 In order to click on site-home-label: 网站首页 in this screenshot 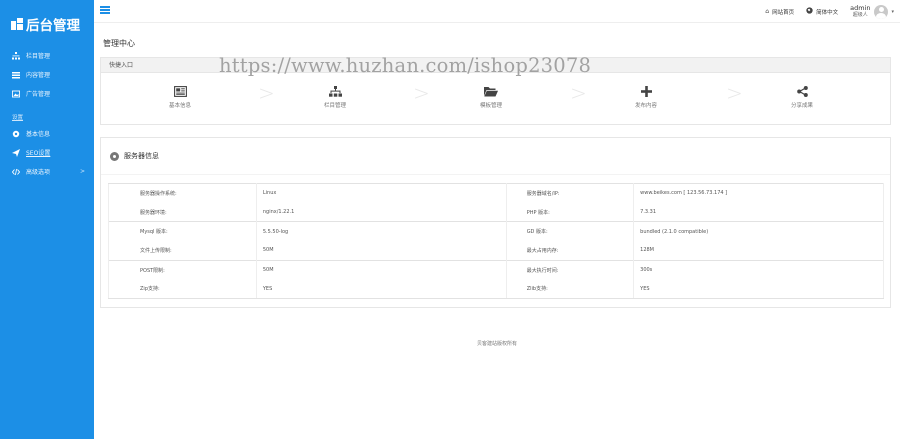, I will do `click(783, 12)`.